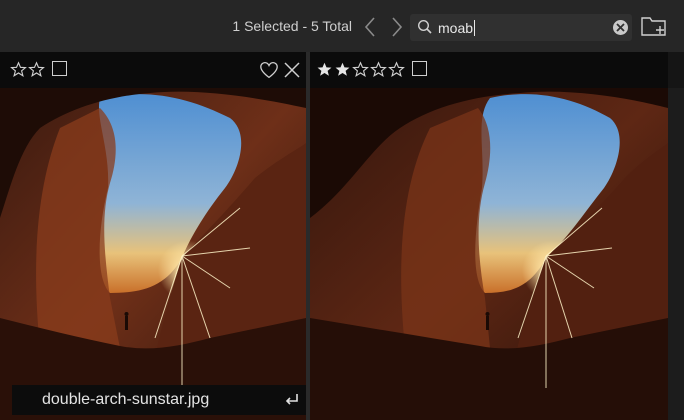 The width and height of the screenshot is (684, 420). Describe the element at coordinates (125, 400) in the screenshot. I see `filename-label: double-arch-sunstar.jpg` at that location.